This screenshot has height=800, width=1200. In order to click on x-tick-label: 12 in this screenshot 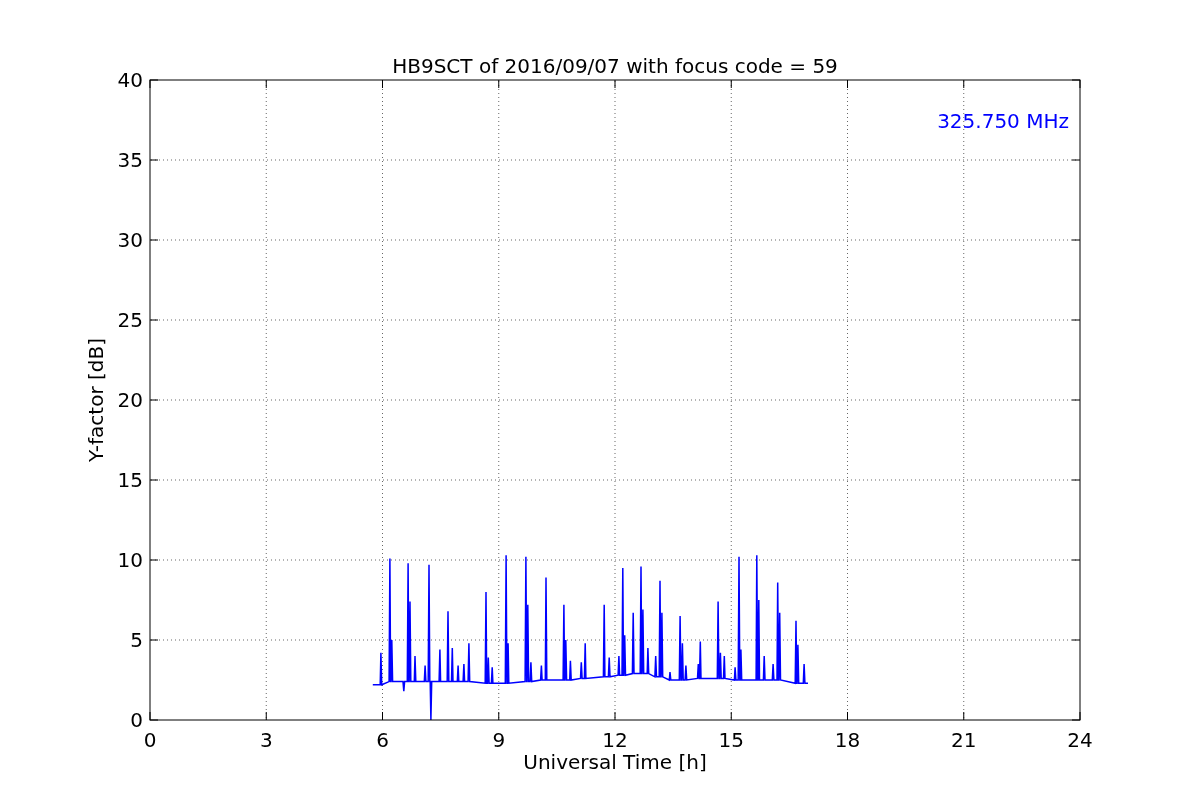, I will do `click(615, 740)`.